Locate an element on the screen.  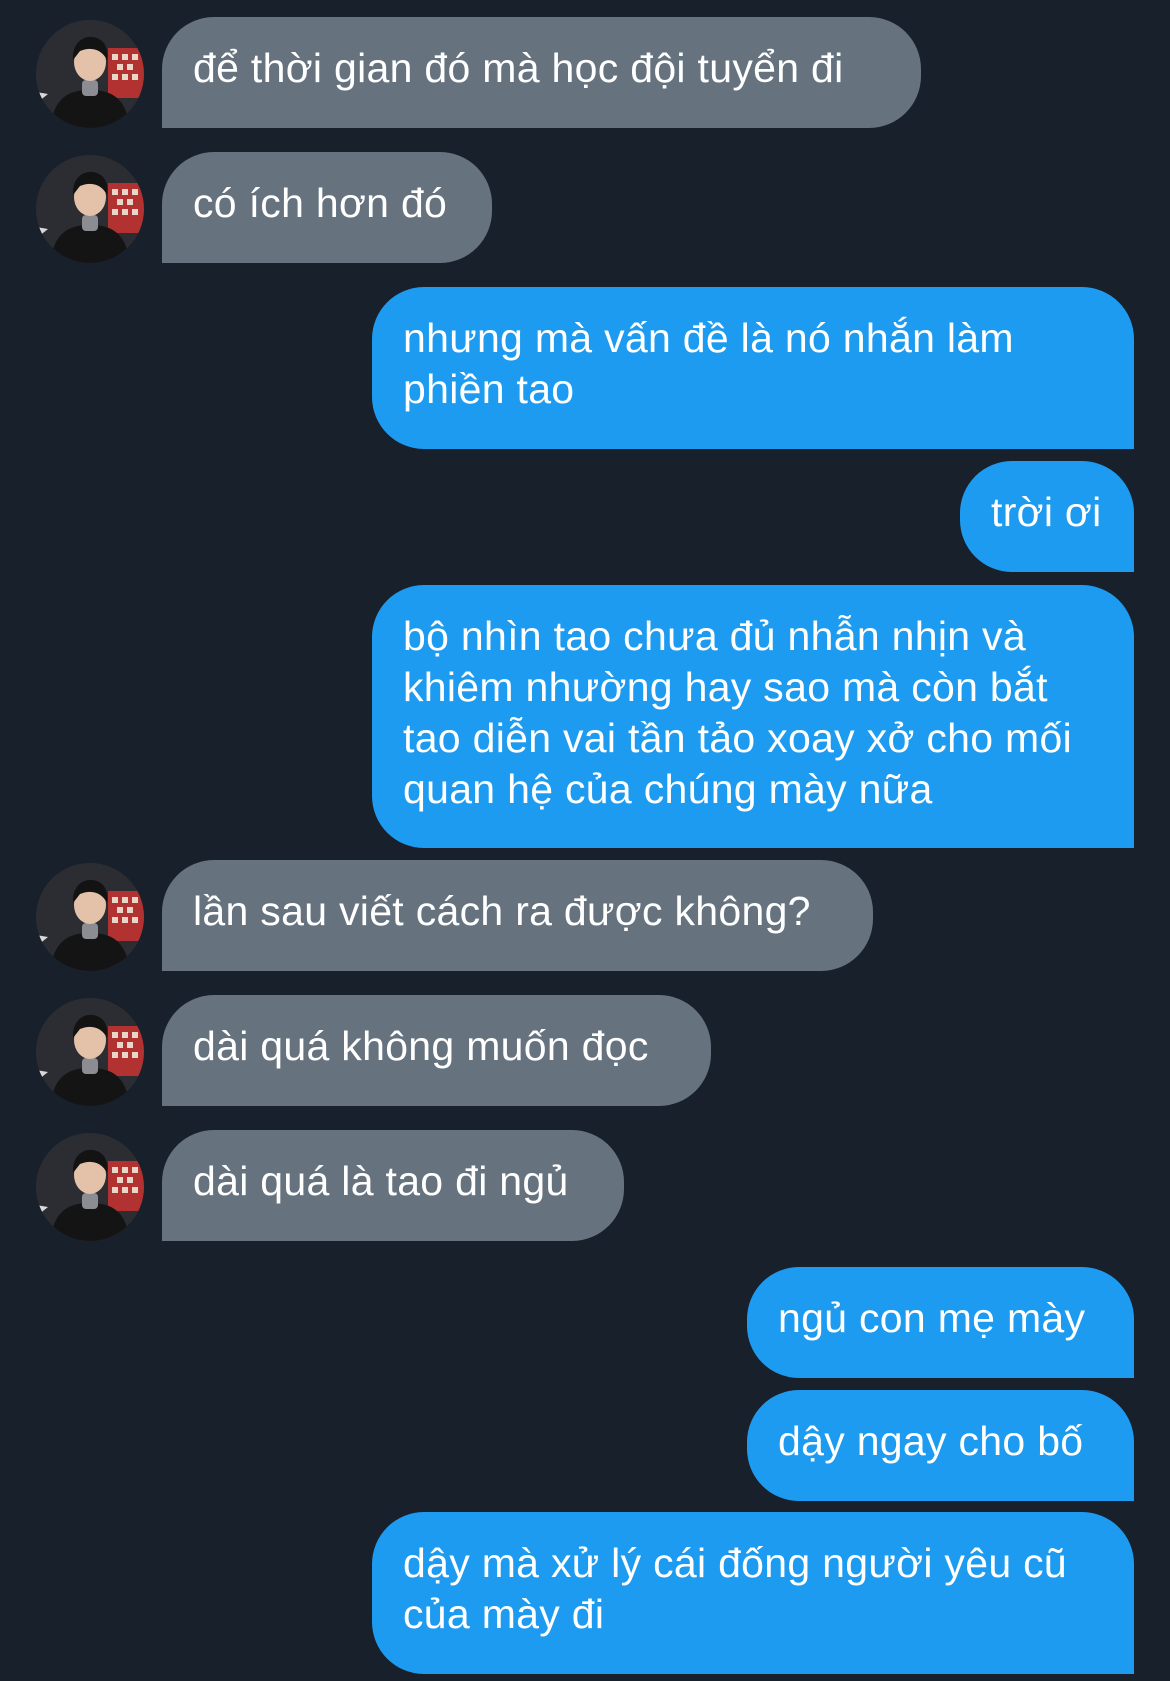
message-bubble-outgoing: trời ơi is located at coordinates (1047, 516).